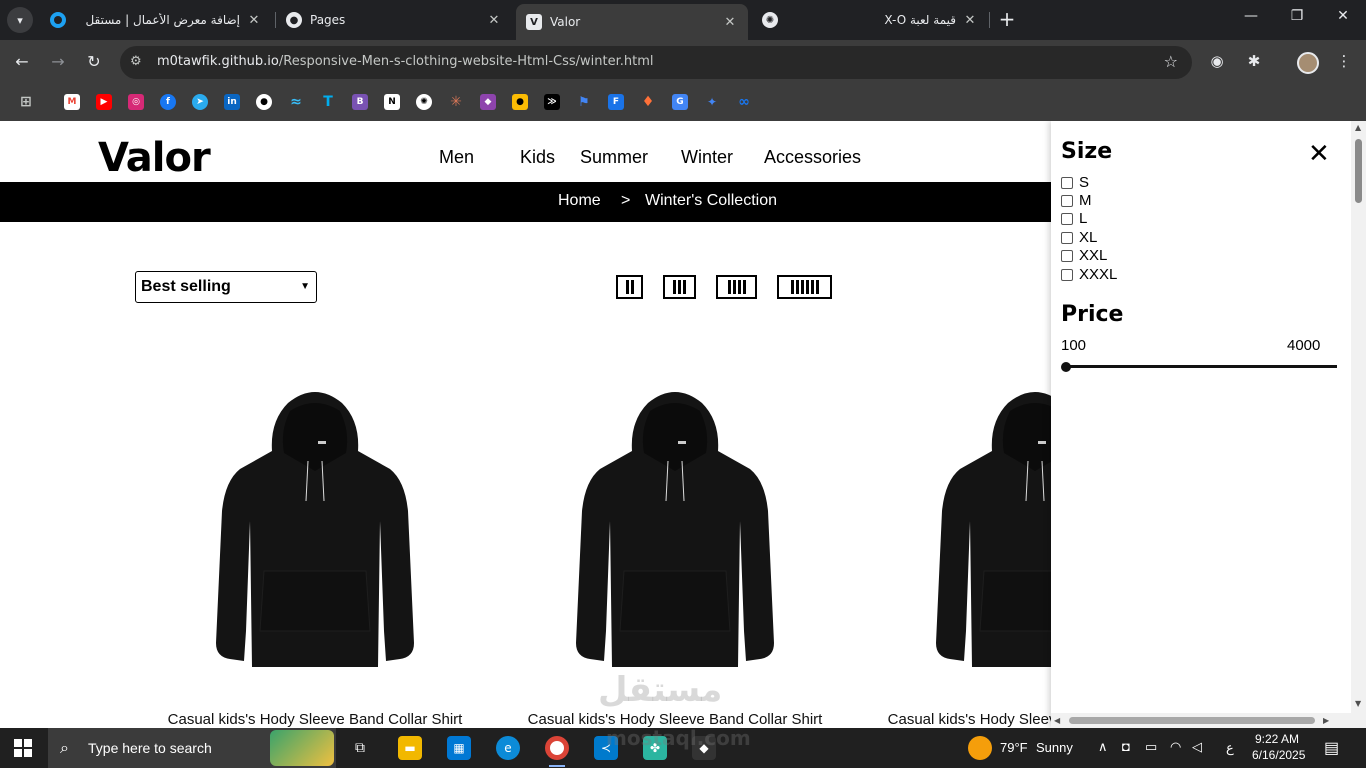  I want to click on scroll-left-icon: ◀, so click(1057, 720).